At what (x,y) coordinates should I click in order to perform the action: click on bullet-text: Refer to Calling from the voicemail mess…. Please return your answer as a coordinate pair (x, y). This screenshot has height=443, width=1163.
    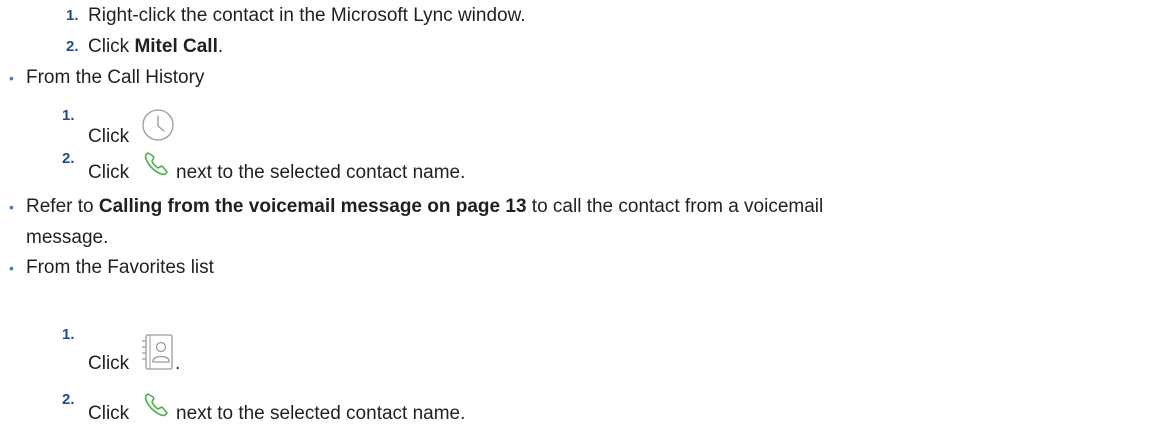
    Looking at the image, I should click on (424, 207).